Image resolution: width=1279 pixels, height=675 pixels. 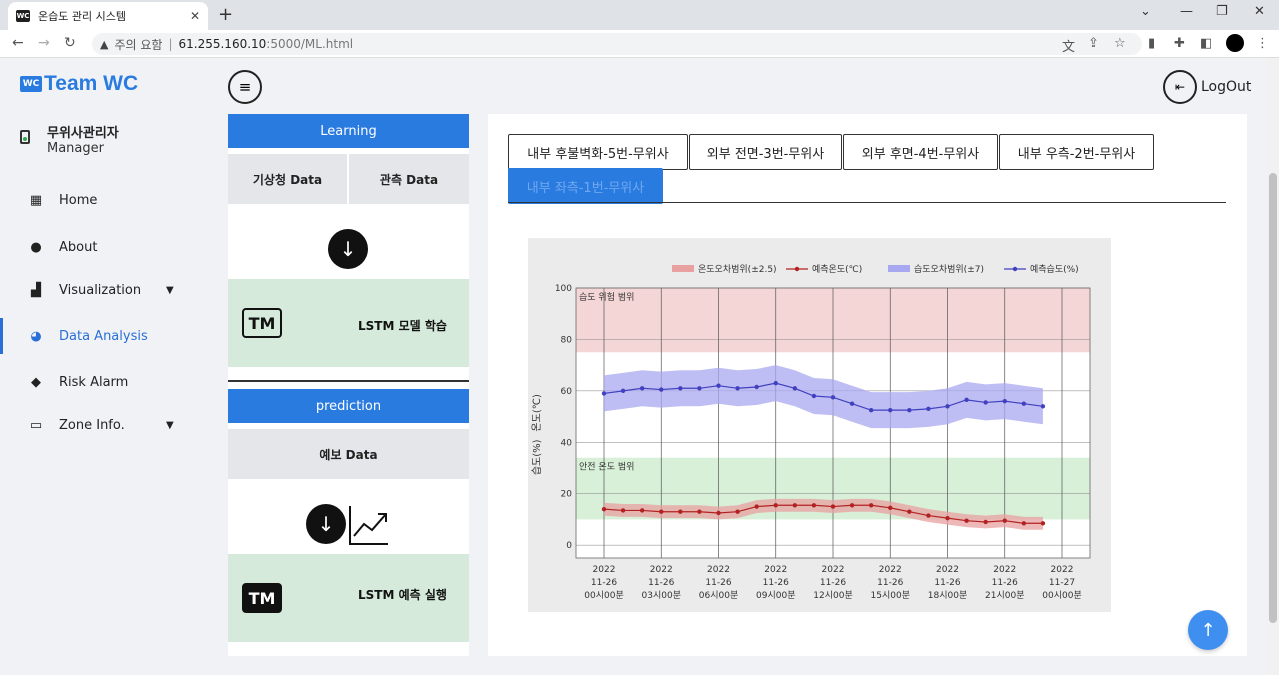 I want to click on page-scrollbar, so click(x=1273, y=366).